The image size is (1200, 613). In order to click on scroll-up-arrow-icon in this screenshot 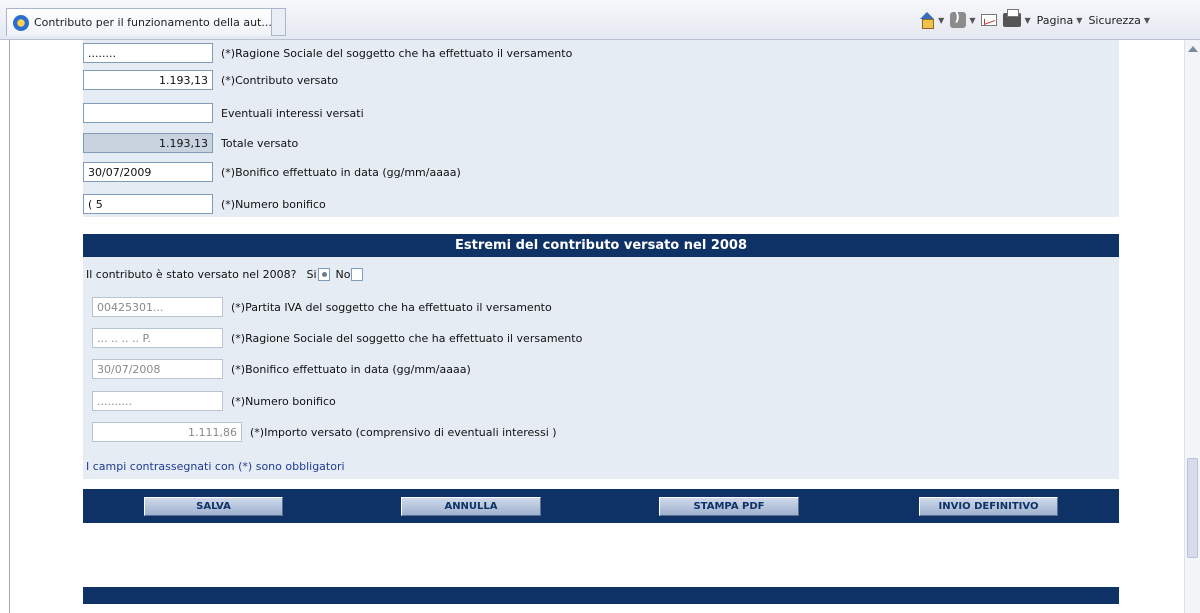, I will do `click(1193, 49)`.